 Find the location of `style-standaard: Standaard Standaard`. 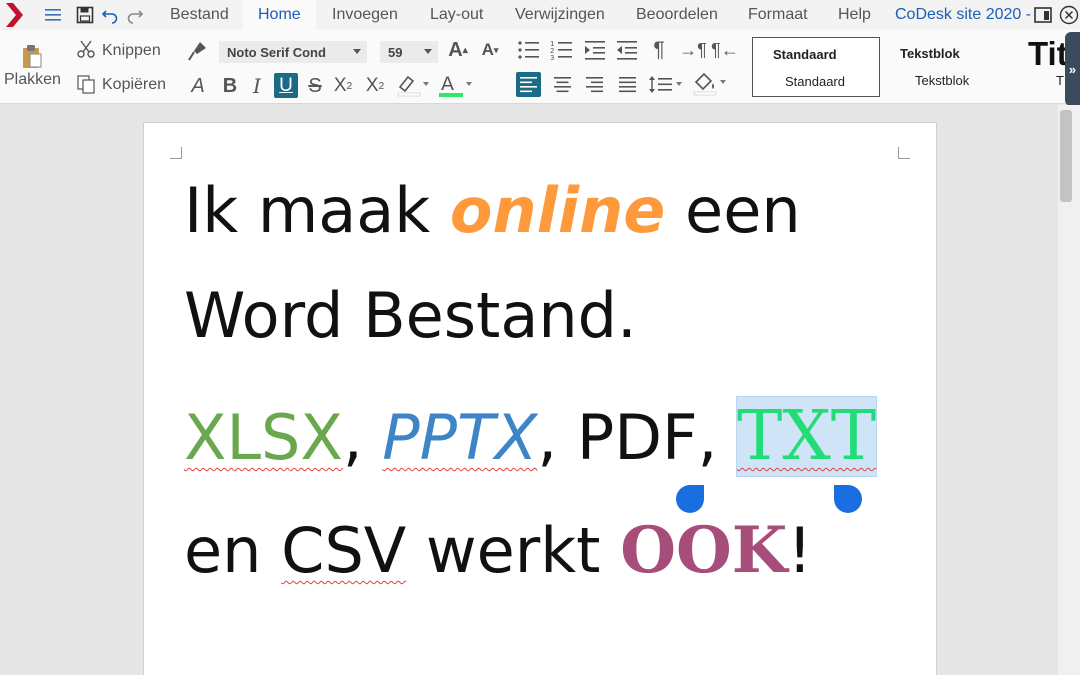

style-standaard: Standaard Standaard is located at coordinates (816, 67).